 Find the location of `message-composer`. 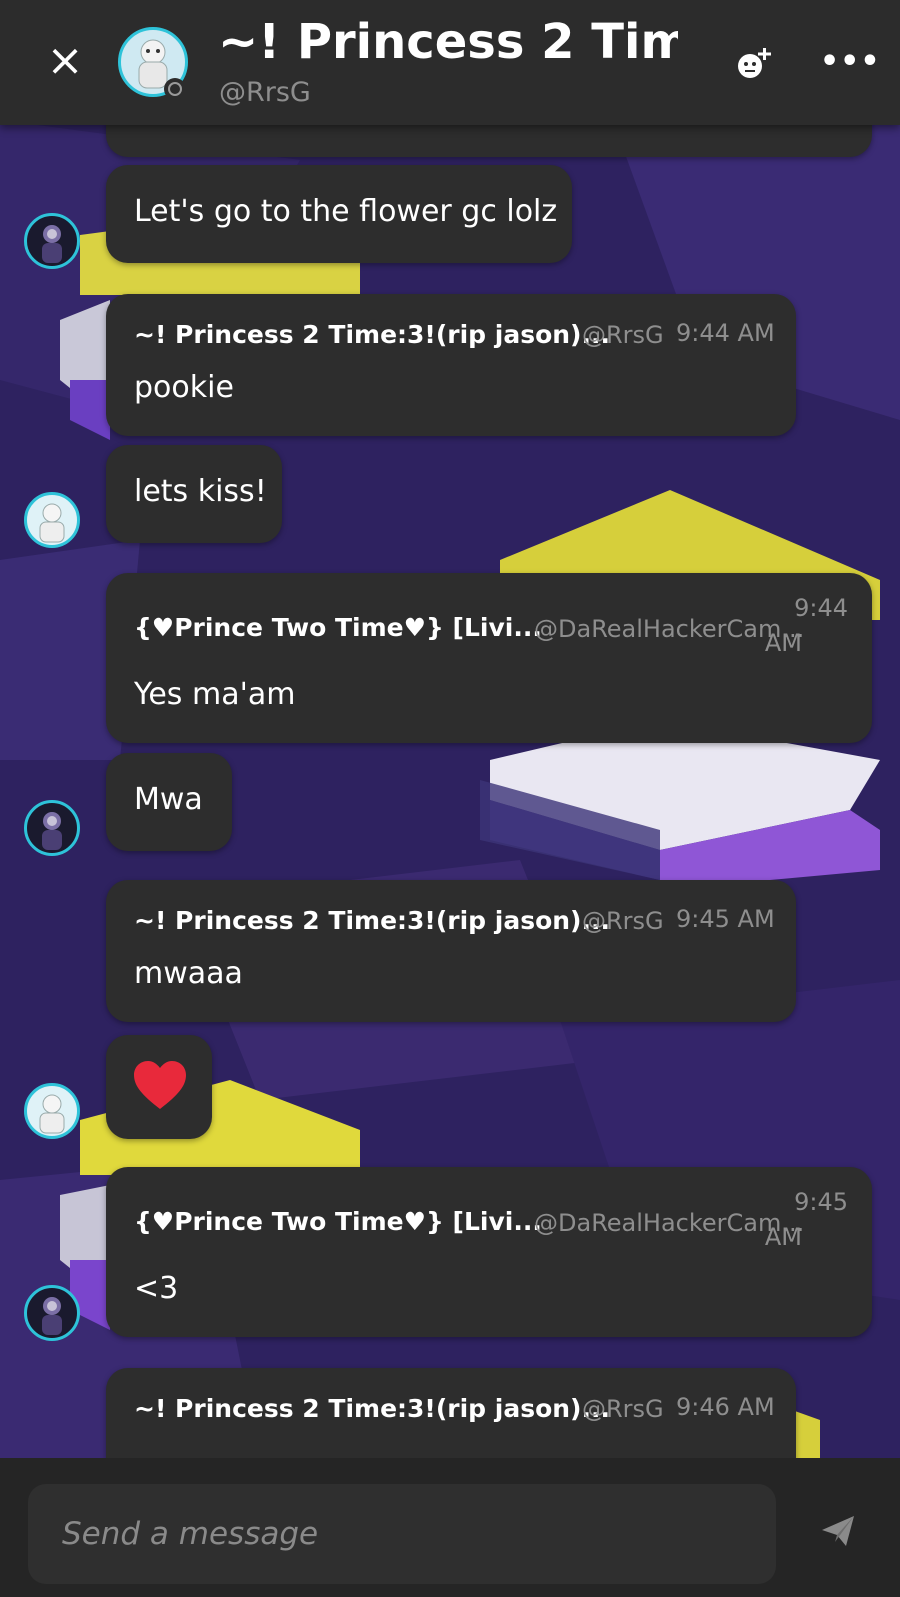

message-composer is located at coordinates (450, 1527).